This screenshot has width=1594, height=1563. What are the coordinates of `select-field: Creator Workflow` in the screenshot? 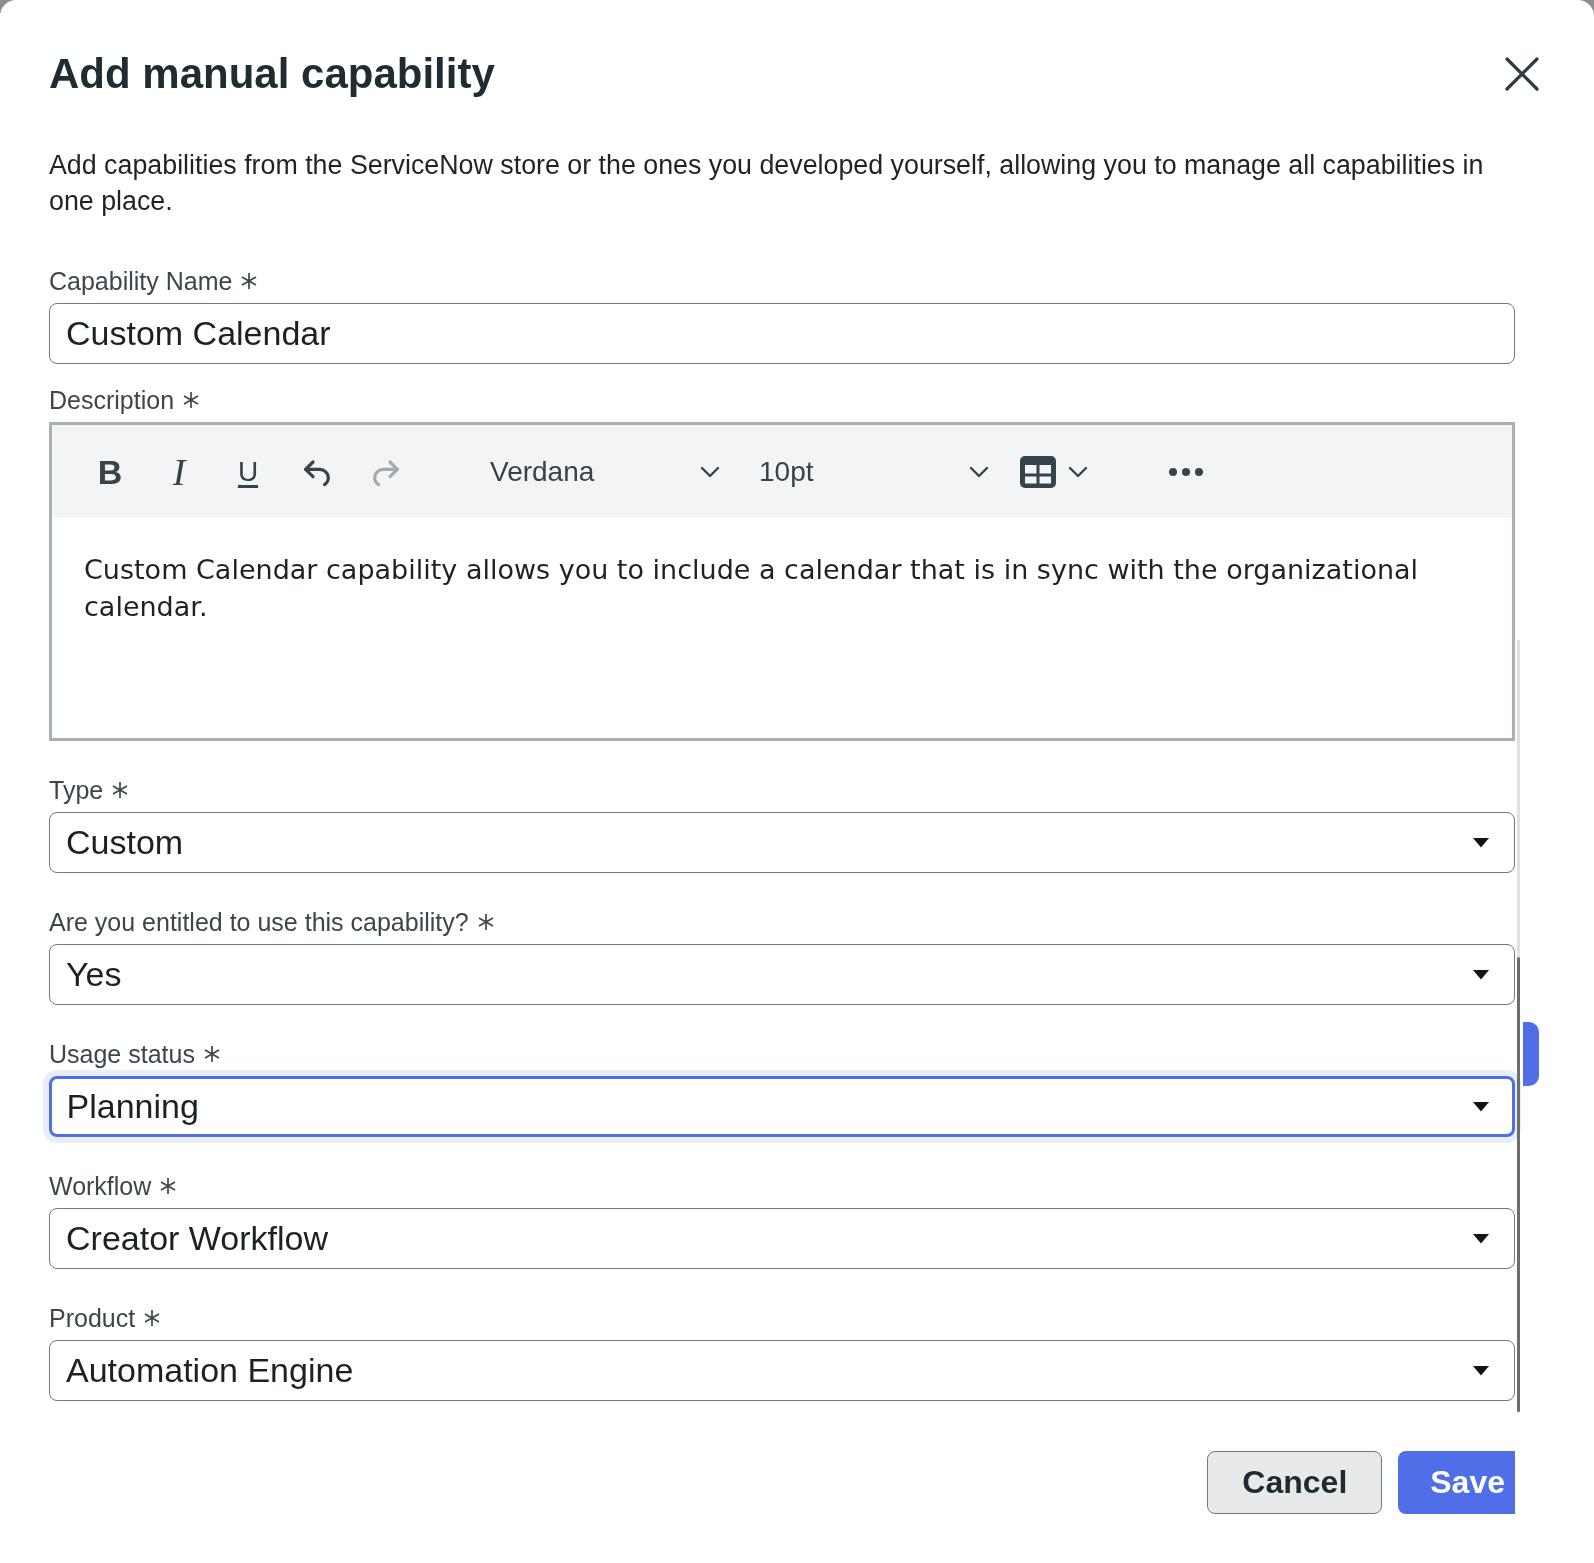 It's located at (782, 1238).